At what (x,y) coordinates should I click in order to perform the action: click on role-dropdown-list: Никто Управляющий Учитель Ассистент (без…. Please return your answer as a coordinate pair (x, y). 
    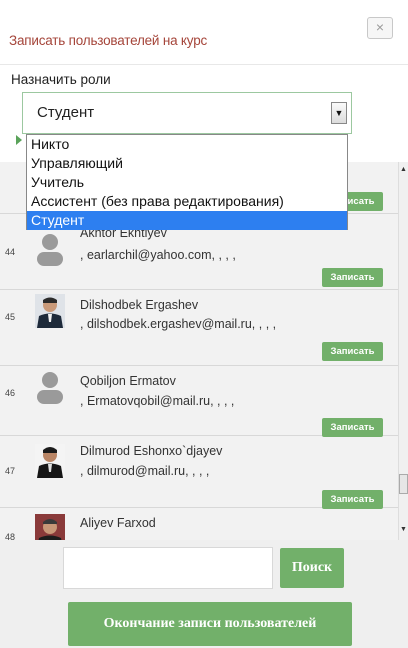
    Looking at the image, I should click on (187, 182).